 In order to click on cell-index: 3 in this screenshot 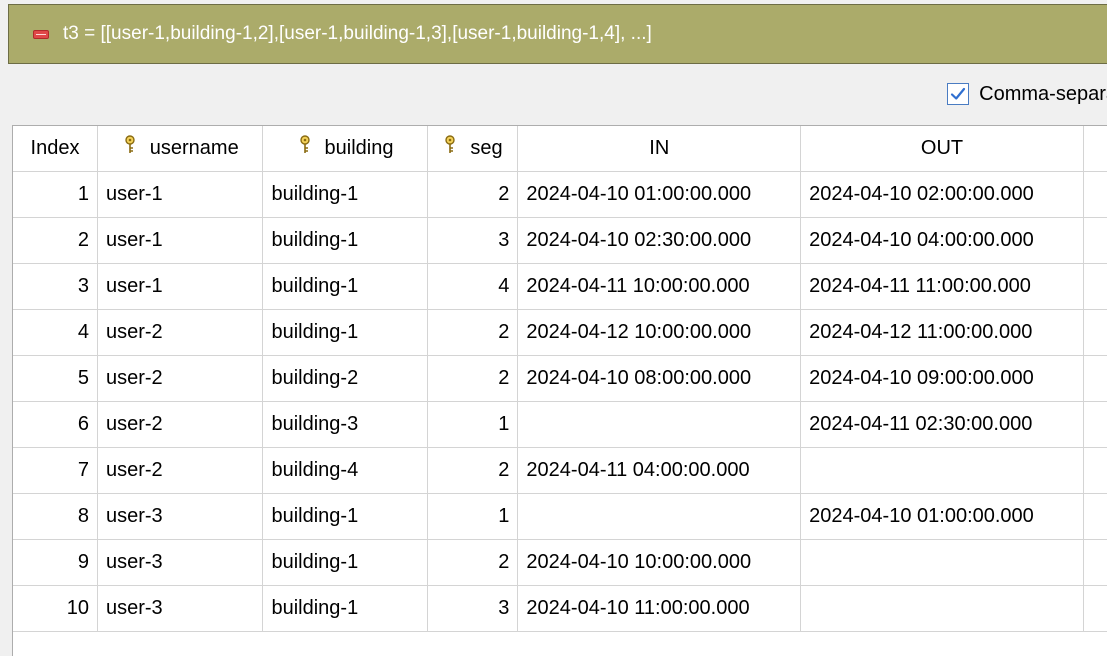, I will do `click(55, 286)`.